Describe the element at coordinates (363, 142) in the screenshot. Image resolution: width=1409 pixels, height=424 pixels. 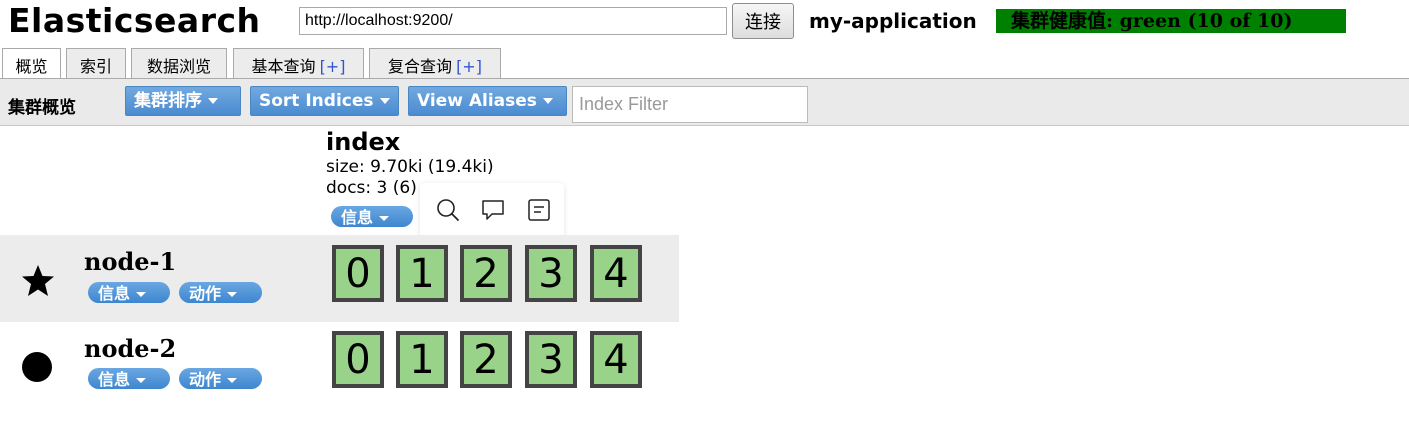
I see `index-name: index` at that location.